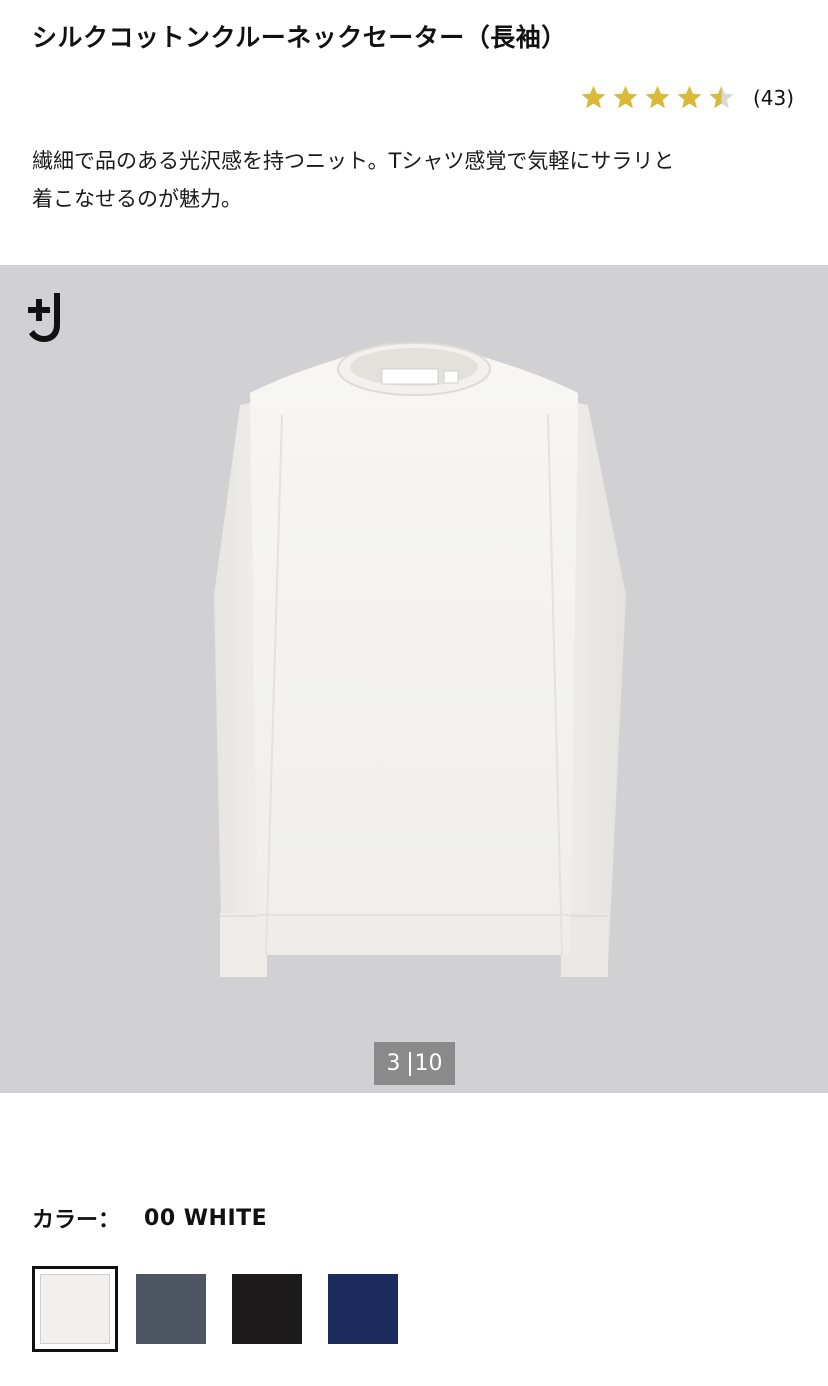 The height and width of the screenshot is (1386, 828). I want to click on image-pager: 3 10, so click(414, 1063).